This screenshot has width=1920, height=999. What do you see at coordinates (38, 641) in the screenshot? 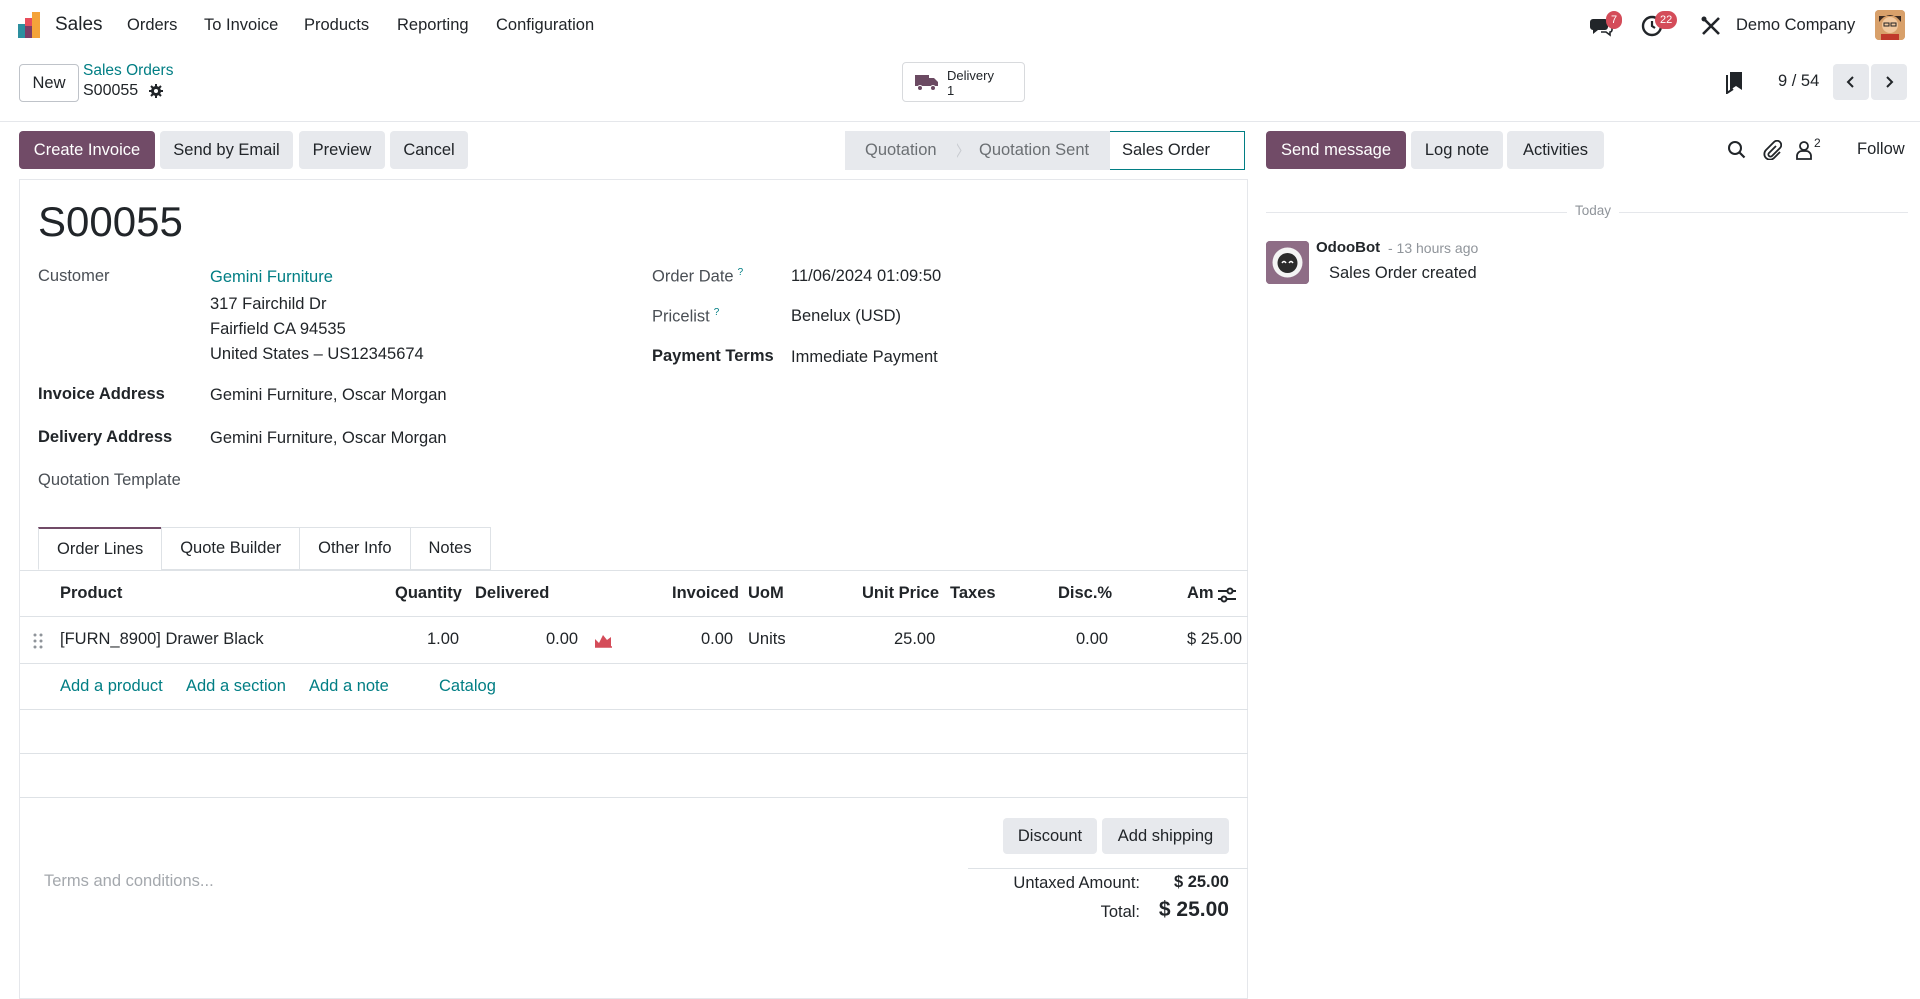
I see `drag-handle-icon` at bounding box center [38, 641].